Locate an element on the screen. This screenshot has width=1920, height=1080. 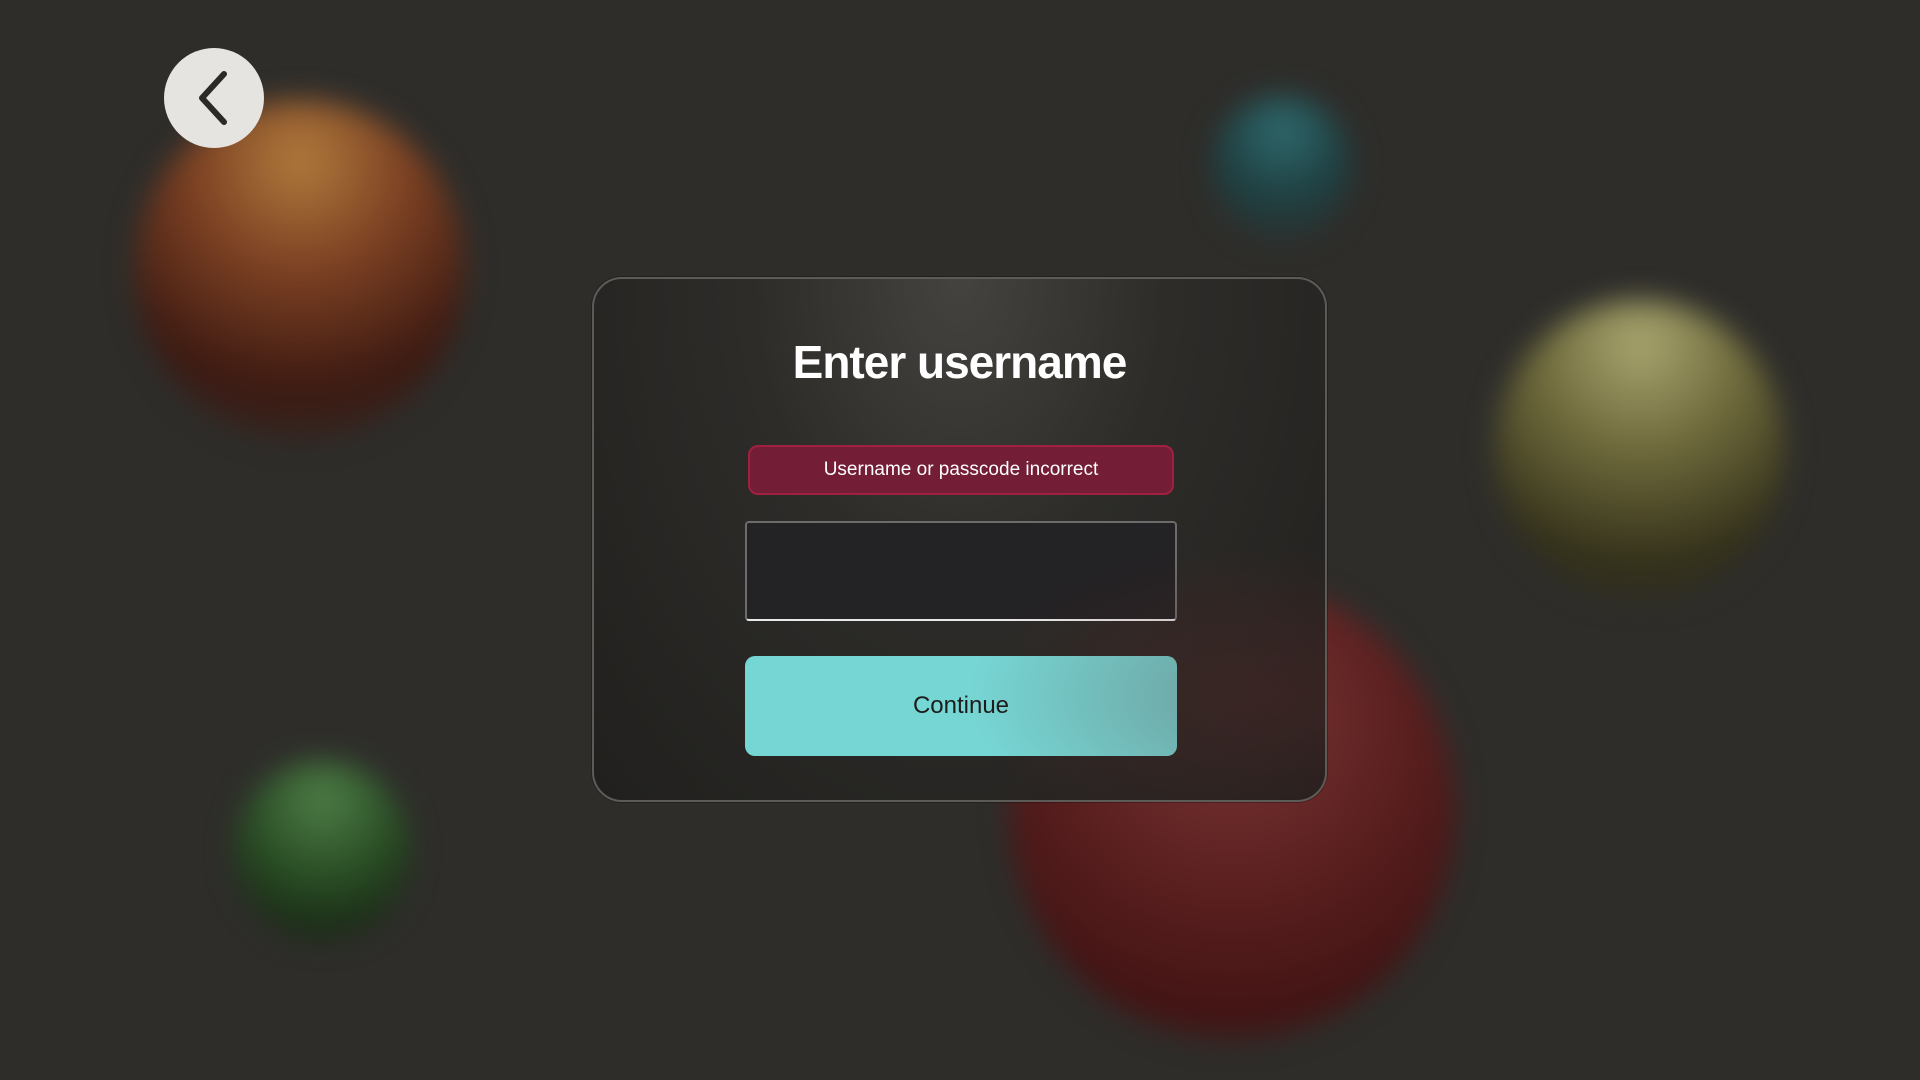
username-input is located at coordinates (961, 571).